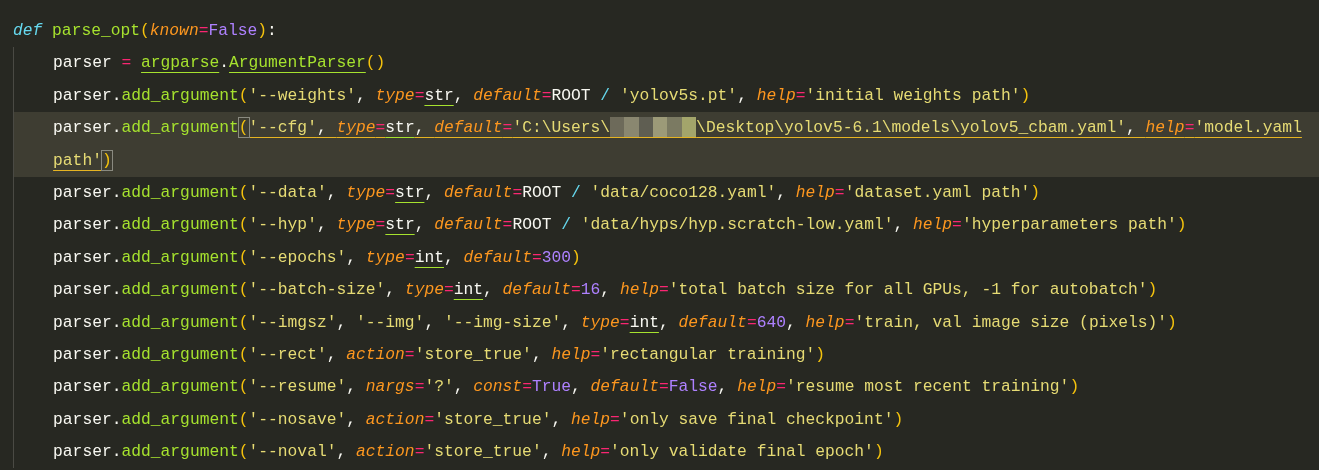 This screenshot has width=1319, height=470. What do you see at coordinates (666, 193) in the screenshot?
I see `code-line: parser.add_argument('--data', type=str, default=ROOT / 'data/coco128.yaml', help='dataset.yaml path')` at bounding box center [666, 193].